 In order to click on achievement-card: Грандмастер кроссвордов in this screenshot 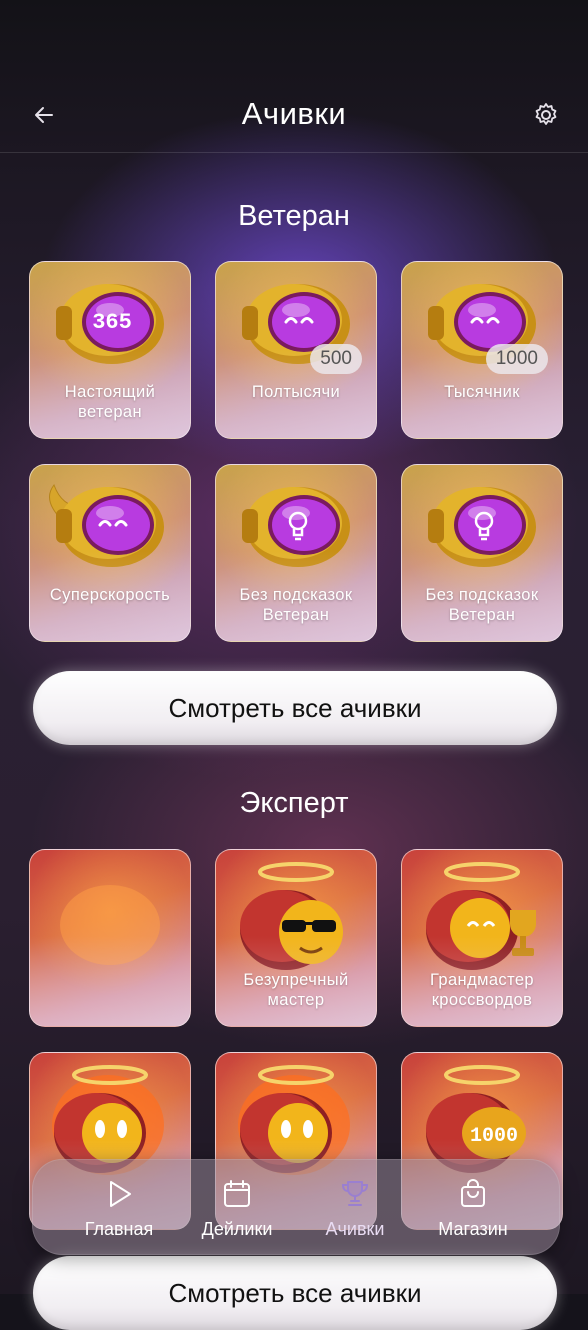, I will do `click(482, 938)`.